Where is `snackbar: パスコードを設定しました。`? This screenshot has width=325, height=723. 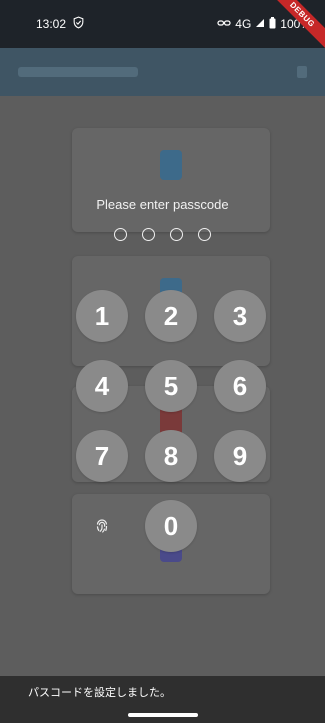
snackbar: パスコードを設定しました。 is located at coordinates (162, 691).